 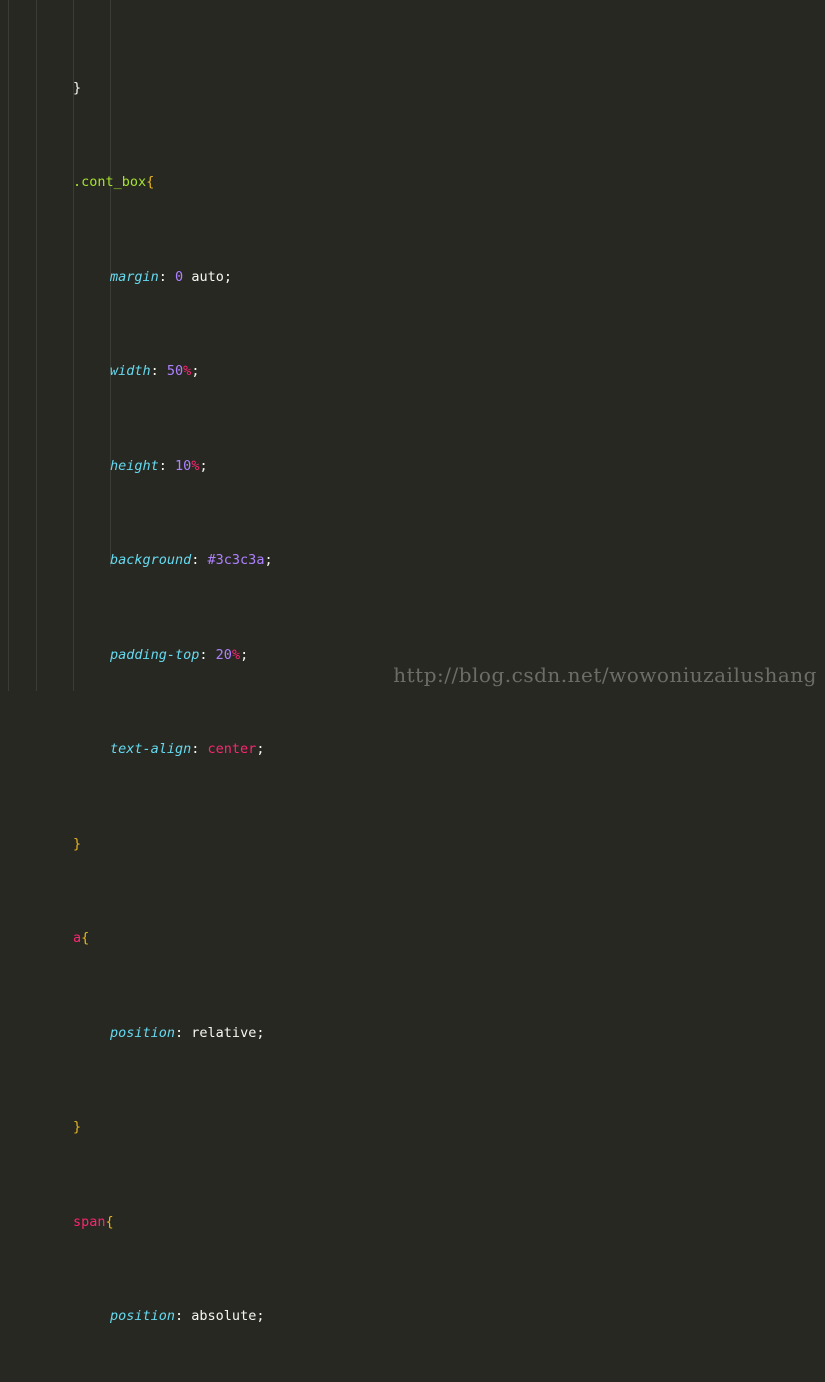 What do you see at coordinates (175, 371) in the screenshot?
I see `css-value-number: 50` at bounding box center [175, 371].